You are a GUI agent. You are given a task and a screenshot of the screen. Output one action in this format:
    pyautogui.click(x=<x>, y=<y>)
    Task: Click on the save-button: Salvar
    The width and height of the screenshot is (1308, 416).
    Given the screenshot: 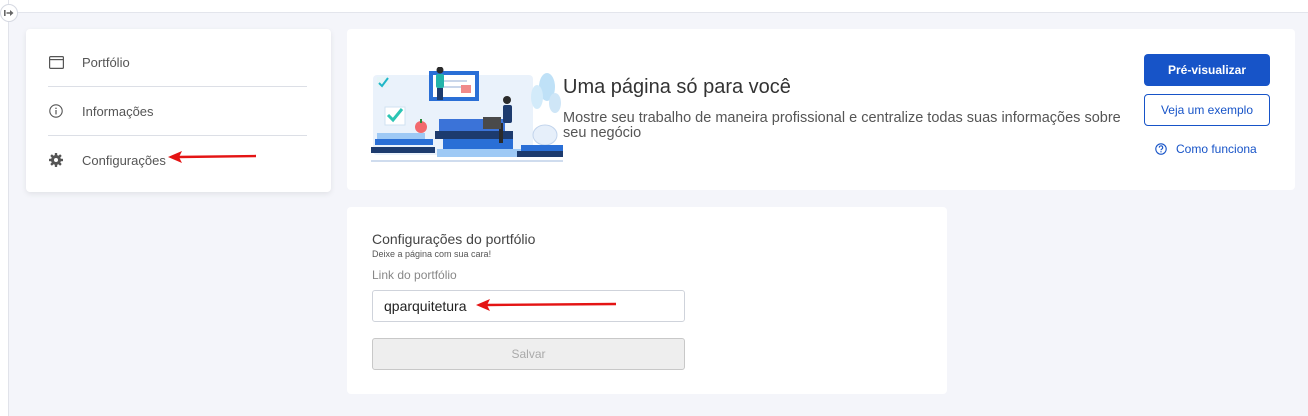 What is the action you would take?
    pyautogui.click(x=528, y=354)
    